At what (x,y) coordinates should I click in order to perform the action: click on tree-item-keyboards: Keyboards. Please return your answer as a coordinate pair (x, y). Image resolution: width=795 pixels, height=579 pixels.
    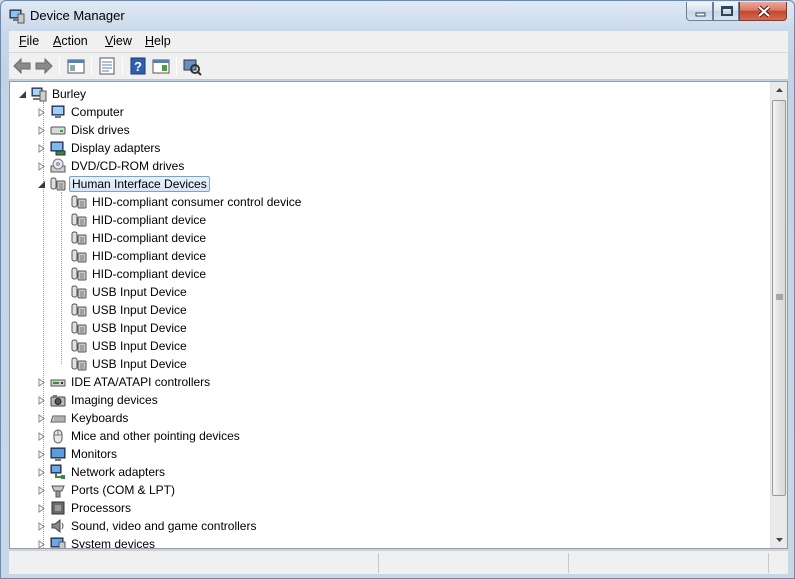
    Looking at the image, I should click on (83, 418).